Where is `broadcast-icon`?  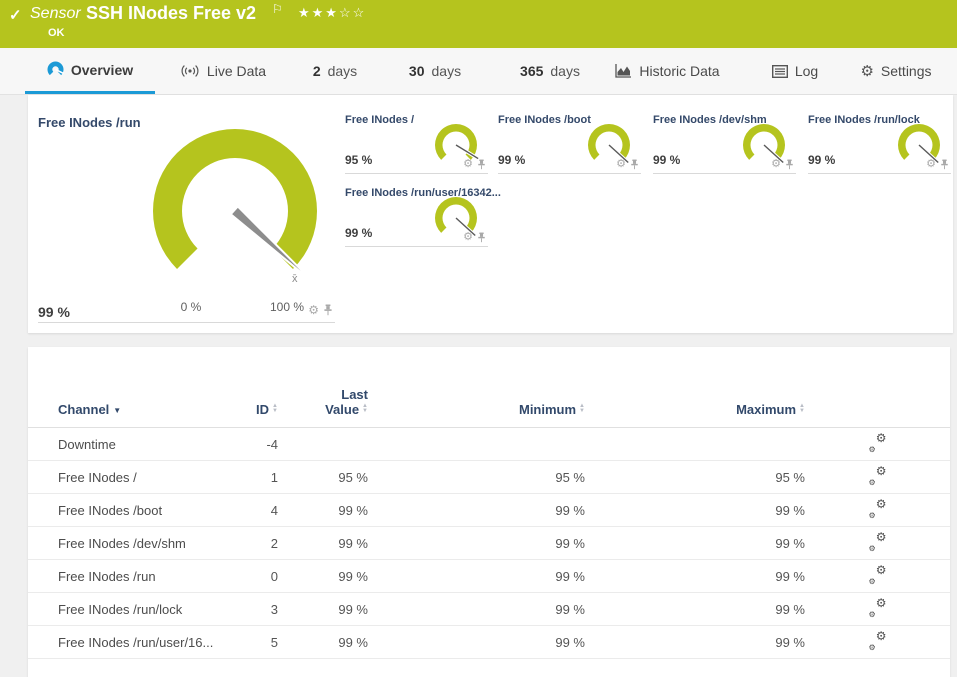
broadcast-icon is located at coordinates (190, 71).